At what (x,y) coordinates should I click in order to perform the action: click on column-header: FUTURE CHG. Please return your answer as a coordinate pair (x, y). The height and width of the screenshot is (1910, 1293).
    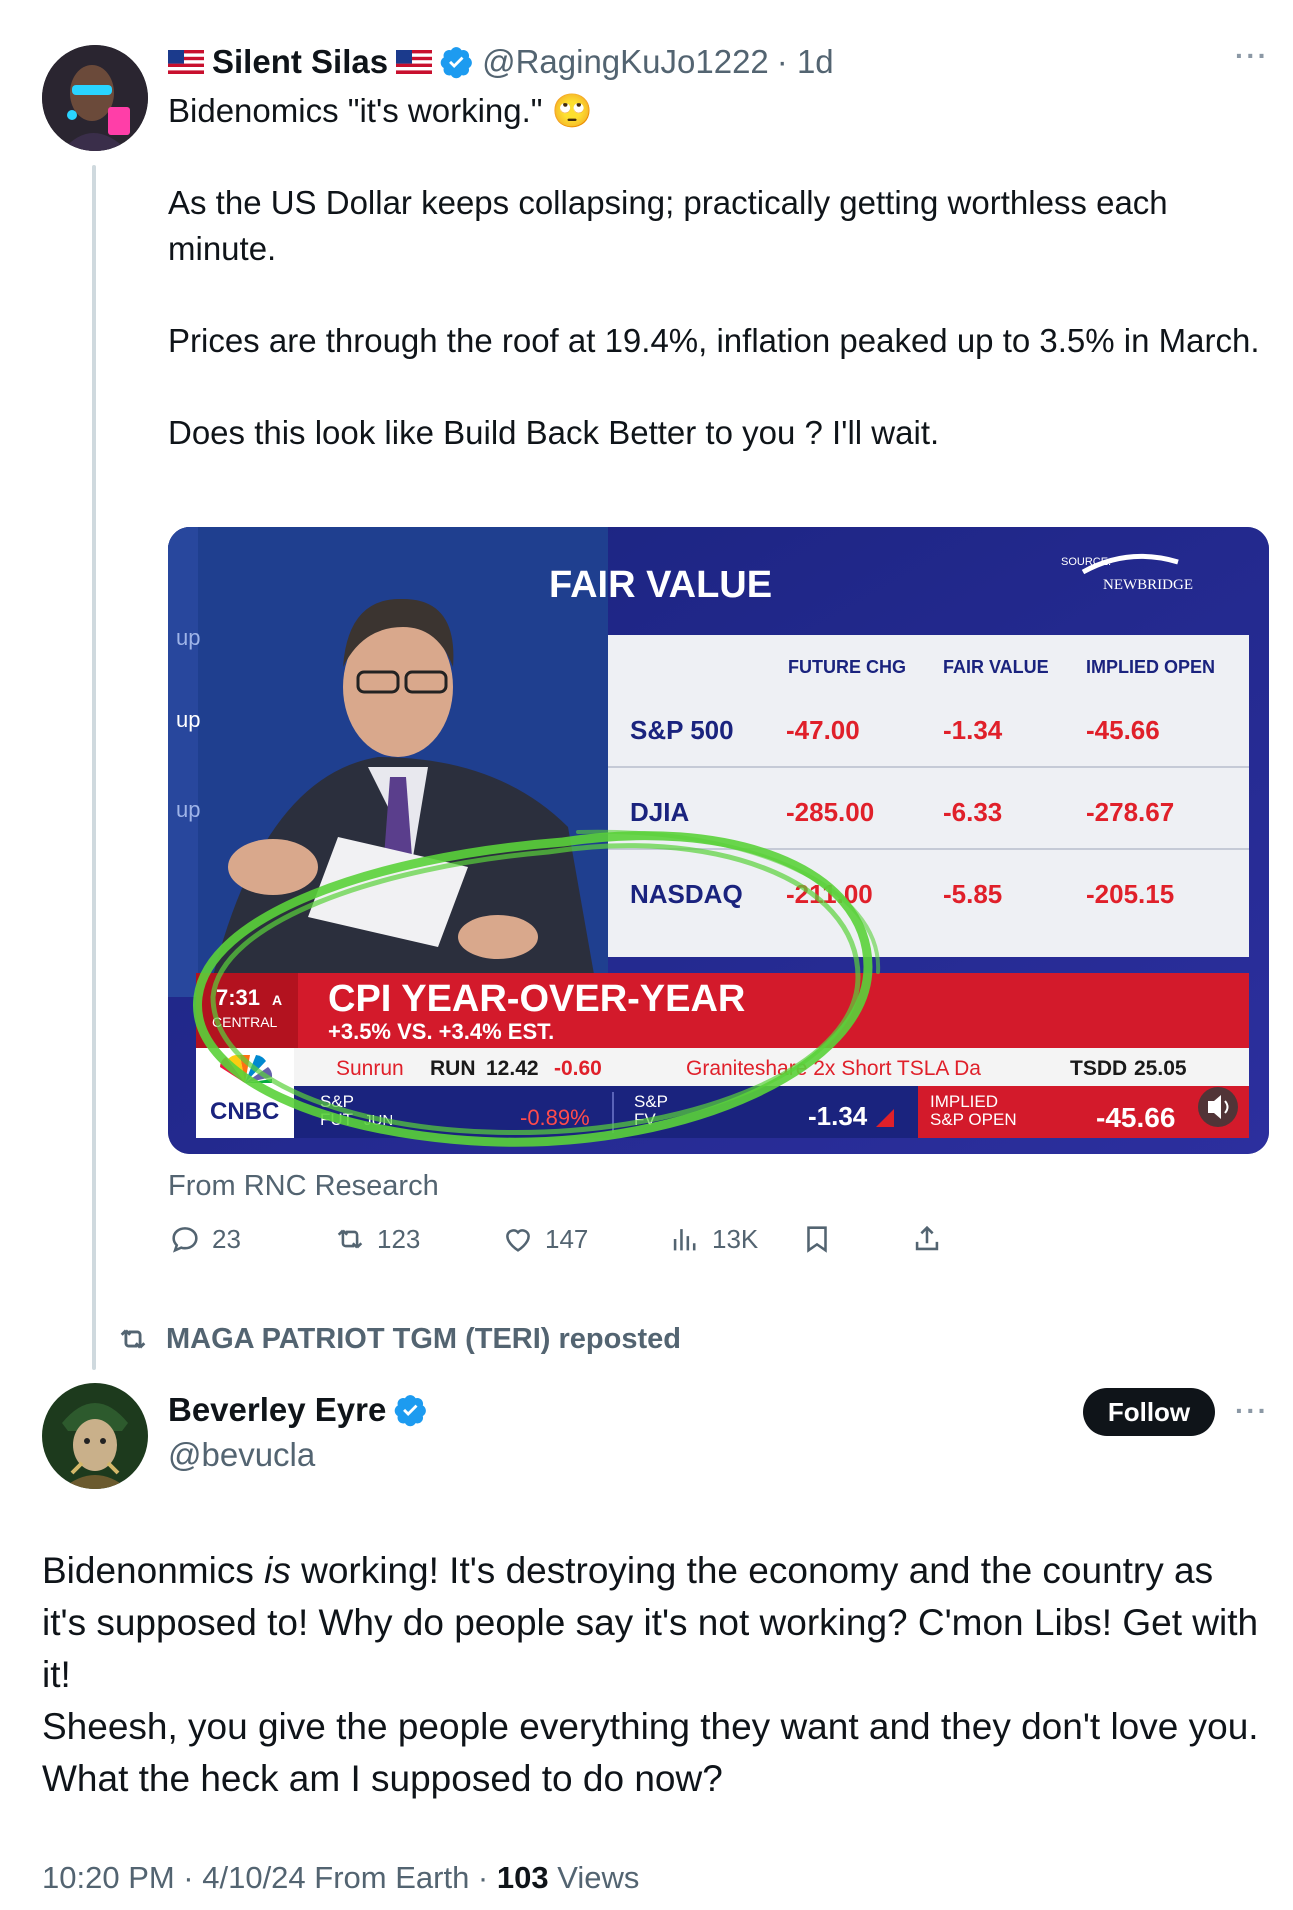
    Looking at the image, I should click on (847, 667).